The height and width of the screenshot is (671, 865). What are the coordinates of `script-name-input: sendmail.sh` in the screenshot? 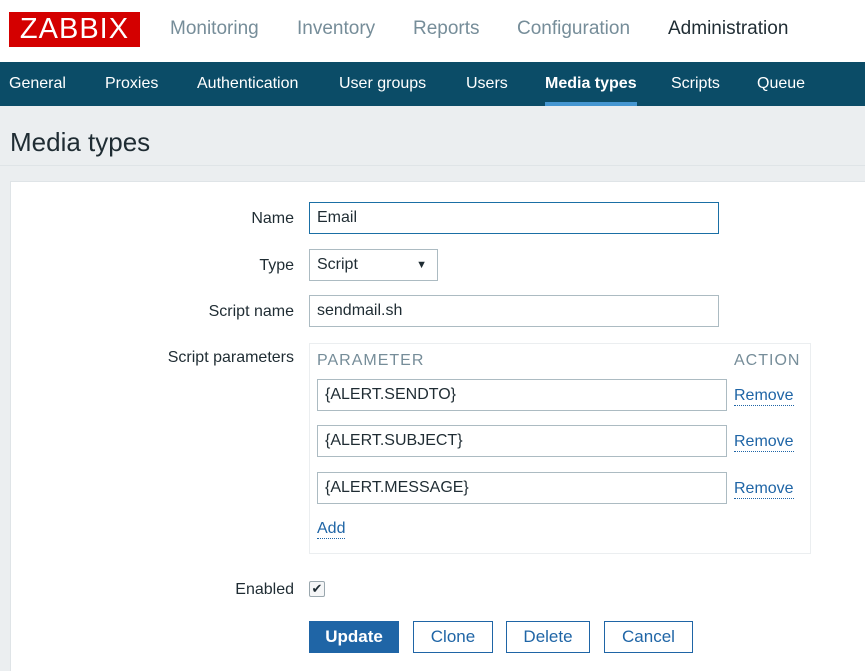 It's located at (514, 311).